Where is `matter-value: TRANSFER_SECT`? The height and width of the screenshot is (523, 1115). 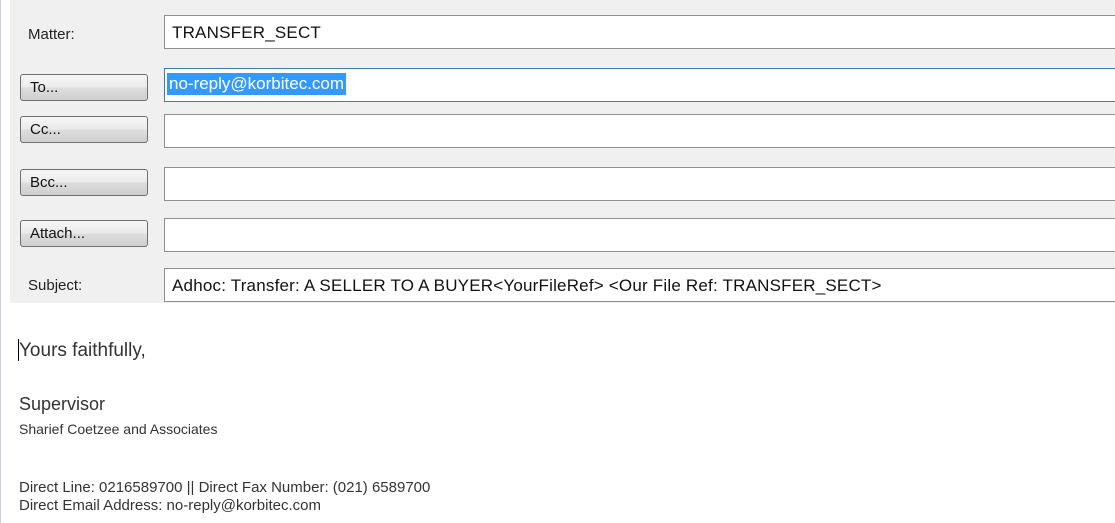
matter-value: TRANSFER_SECT is located at coordinates (247, 32).